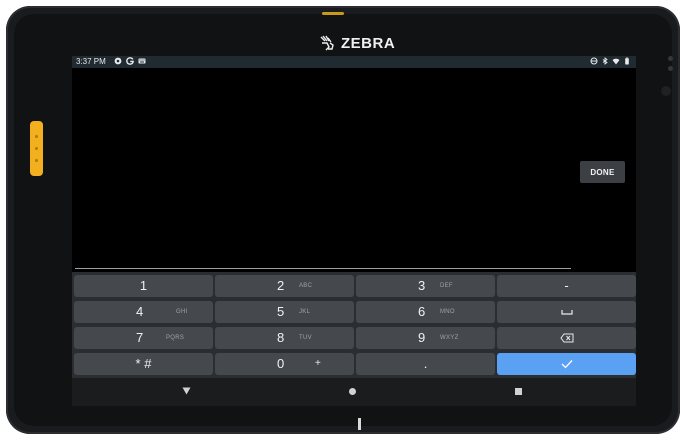 The height and width of the screenshot is (439, 686). What do you see at coordinates (368, 43) in the screenshot?
I see `brand-name: ZEBRA` at bounding box center [368, 43].